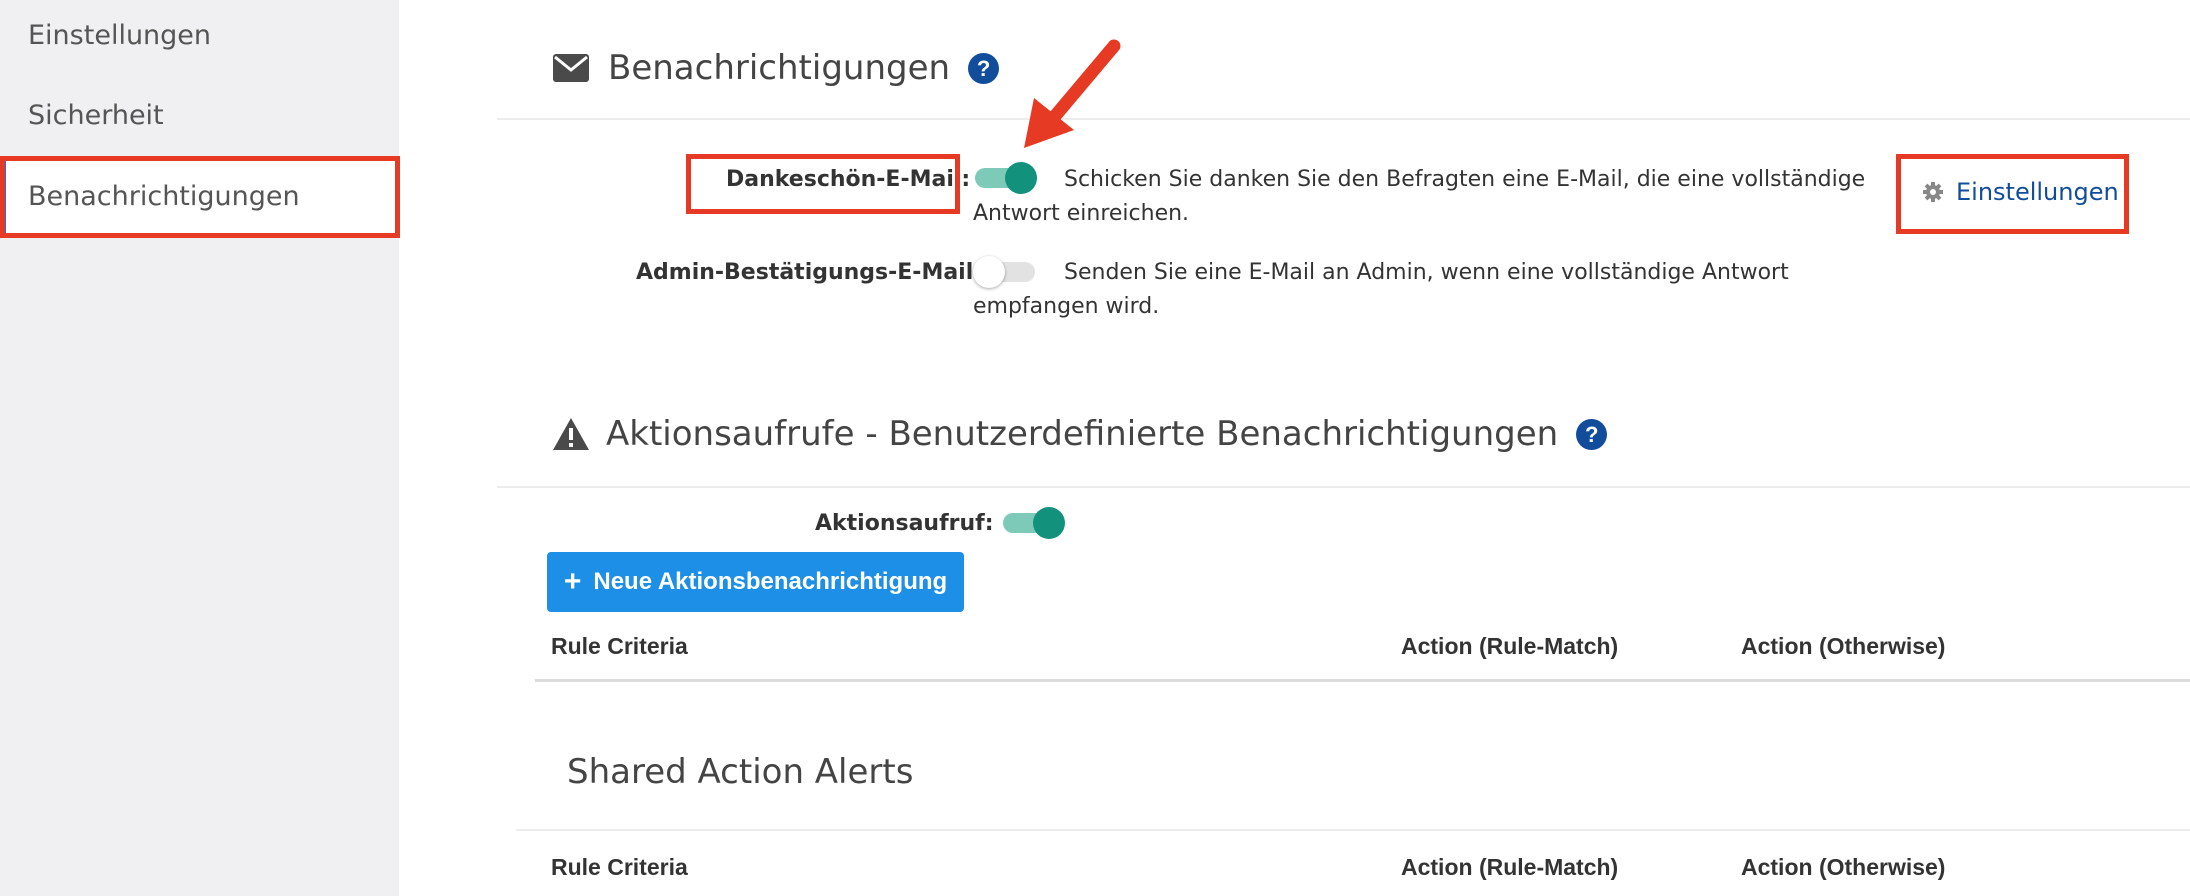 This screenshot has height=896, width=2190. I want to click on plus-icon: +, so click(572, 581).